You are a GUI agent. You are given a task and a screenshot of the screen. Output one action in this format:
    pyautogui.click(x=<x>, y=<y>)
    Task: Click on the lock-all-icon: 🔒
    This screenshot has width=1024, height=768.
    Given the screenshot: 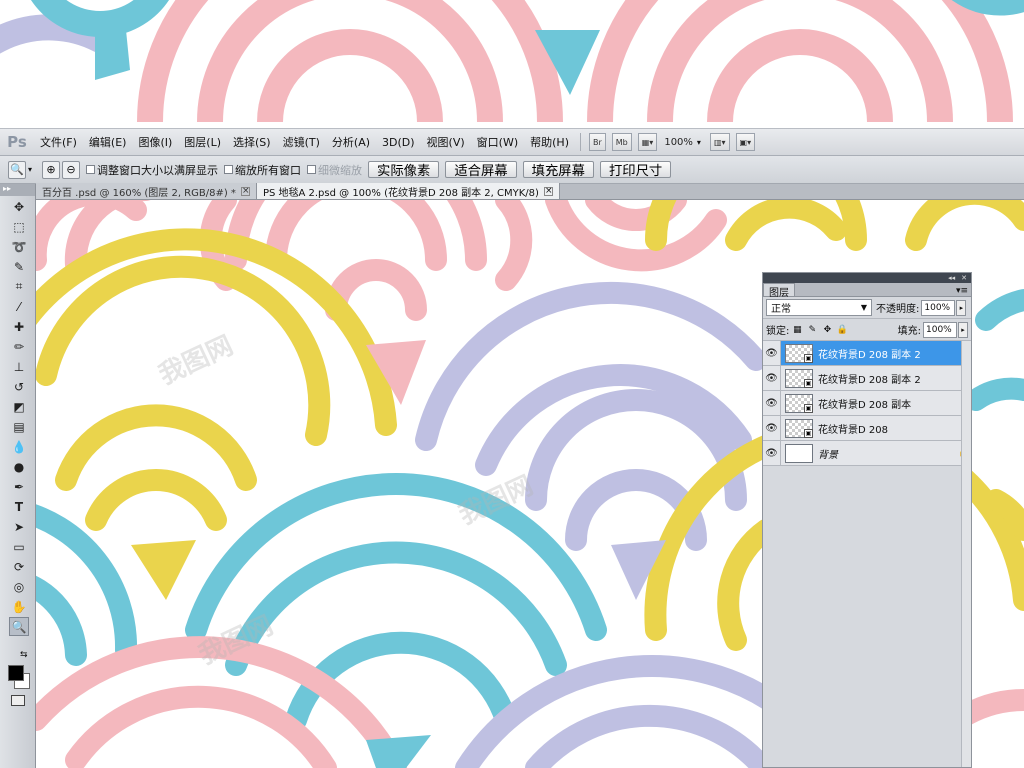 What is the action you would take?
    pyautogui.click(x=842, y=330)
    